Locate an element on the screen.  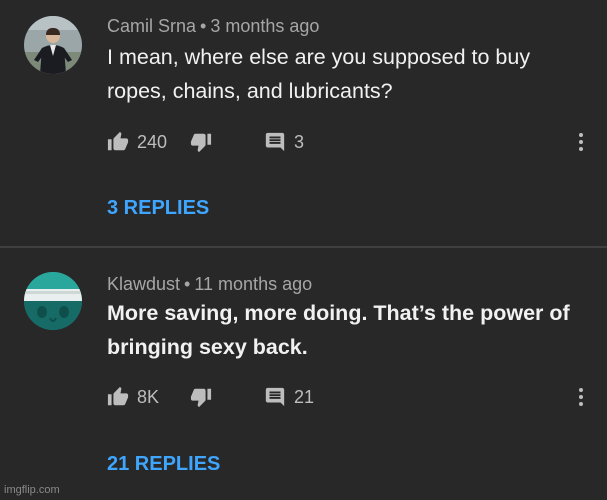
comment-timestamp: 3 months ago is located at coordinates (264, 26).